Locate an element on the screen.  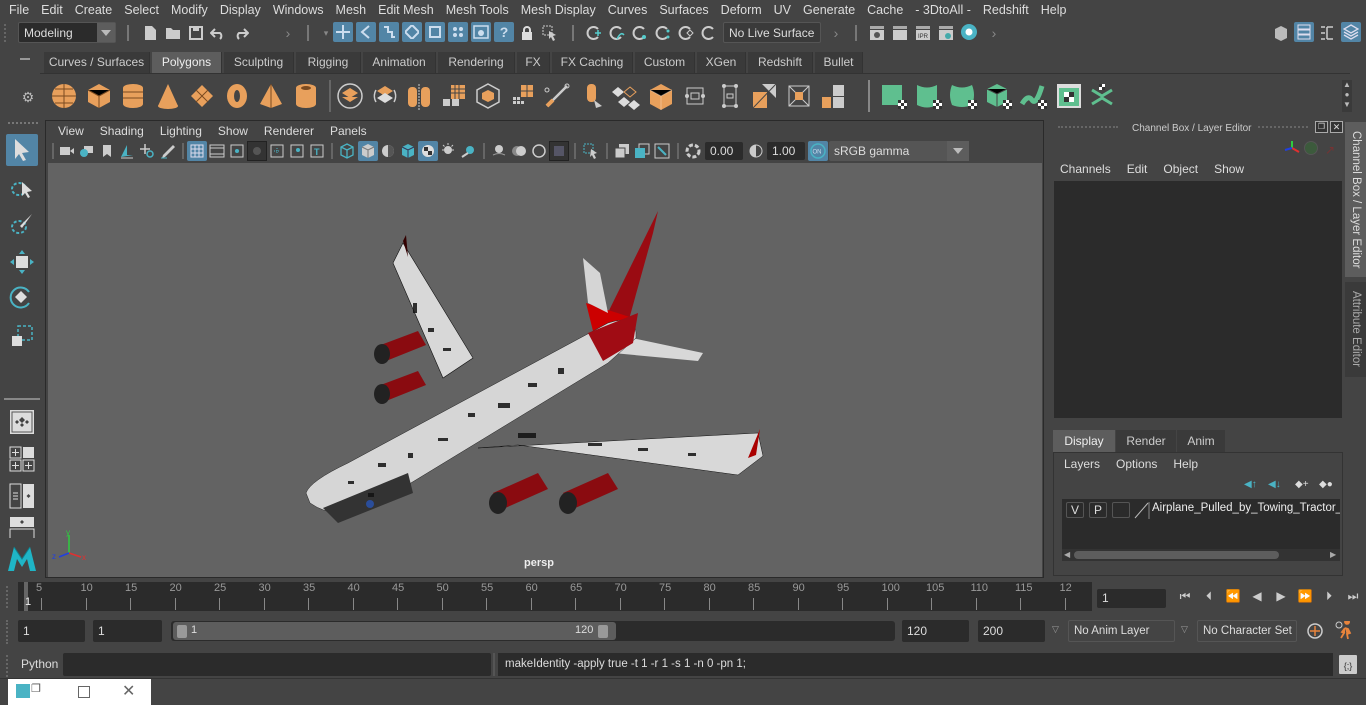
undo-icon is located at coordinates (218, 33).